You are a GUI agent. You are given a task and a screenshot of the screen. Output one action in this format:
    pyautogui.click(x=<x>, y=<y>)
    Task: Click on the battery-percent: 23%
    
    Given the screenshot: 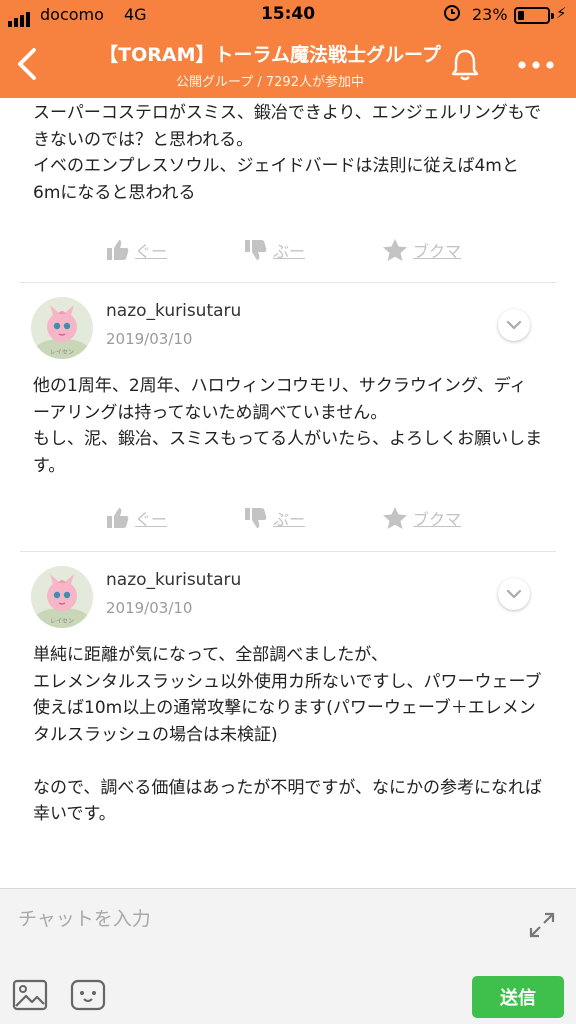 What is the action you would take?
    pyautogui.click(x=490, y=14)
    